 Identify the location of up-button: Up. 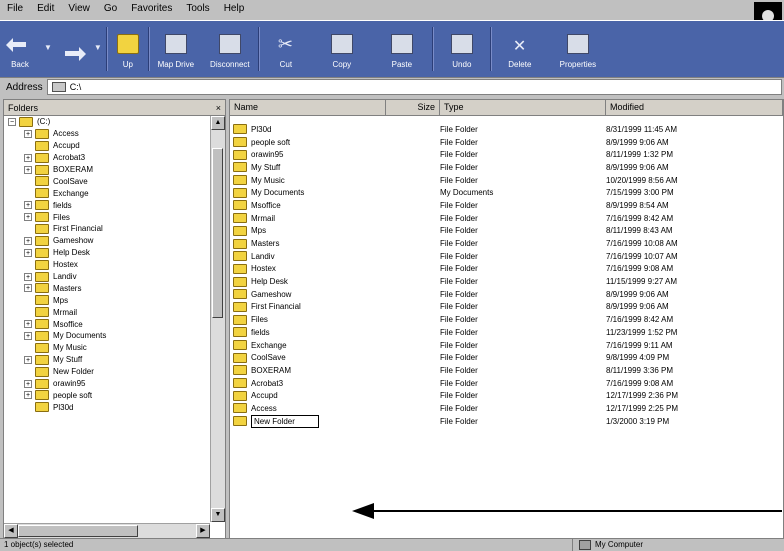
(128, 48).